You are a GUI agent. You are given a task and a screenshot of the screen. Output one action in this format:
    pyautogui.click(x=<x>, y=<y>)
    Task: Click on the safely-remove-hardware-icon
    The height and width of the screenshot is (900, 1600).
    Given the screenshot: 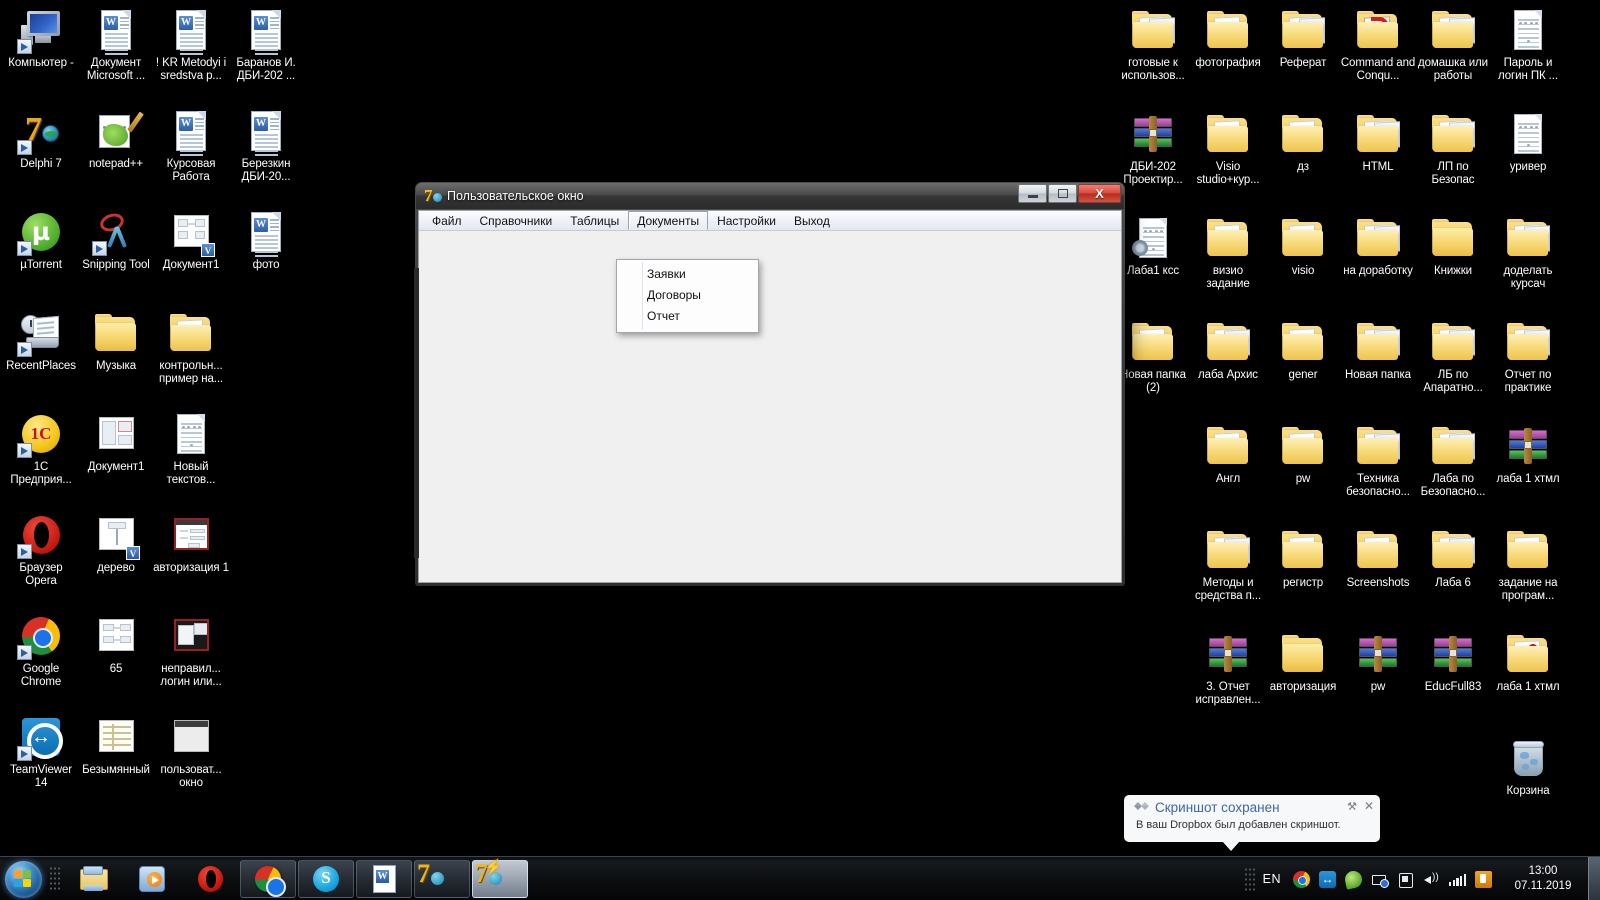 What is the action you would take?
    pyautogui.click(x=1405, y=879)
    